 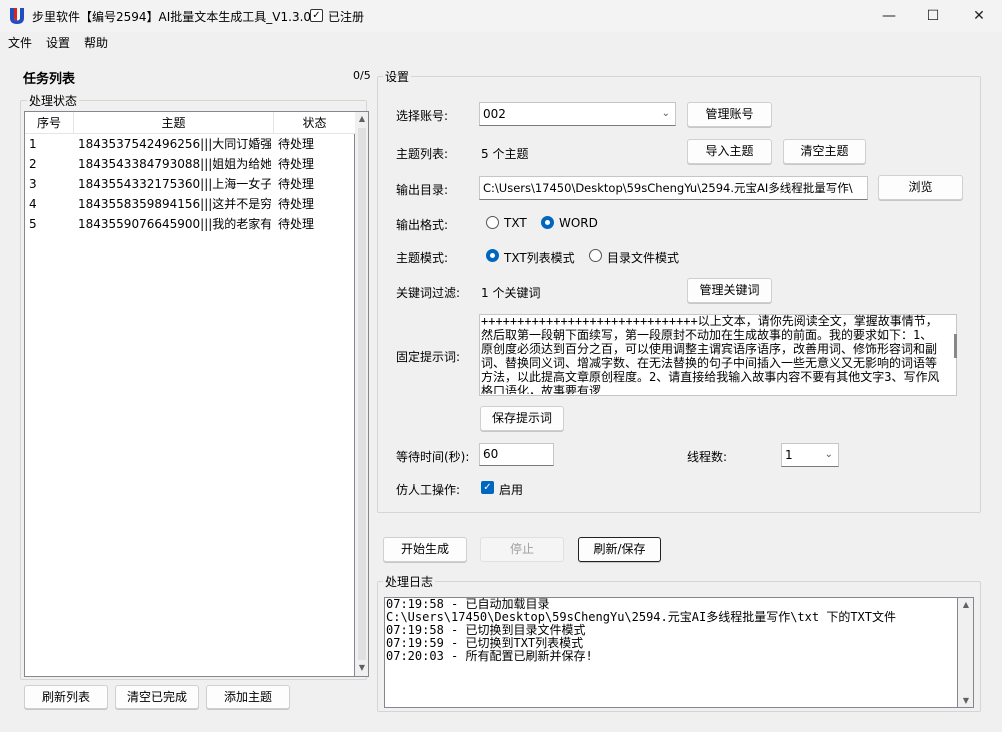 I want to click on add-topic-button: 添加主题, so click(x=248, y=697).